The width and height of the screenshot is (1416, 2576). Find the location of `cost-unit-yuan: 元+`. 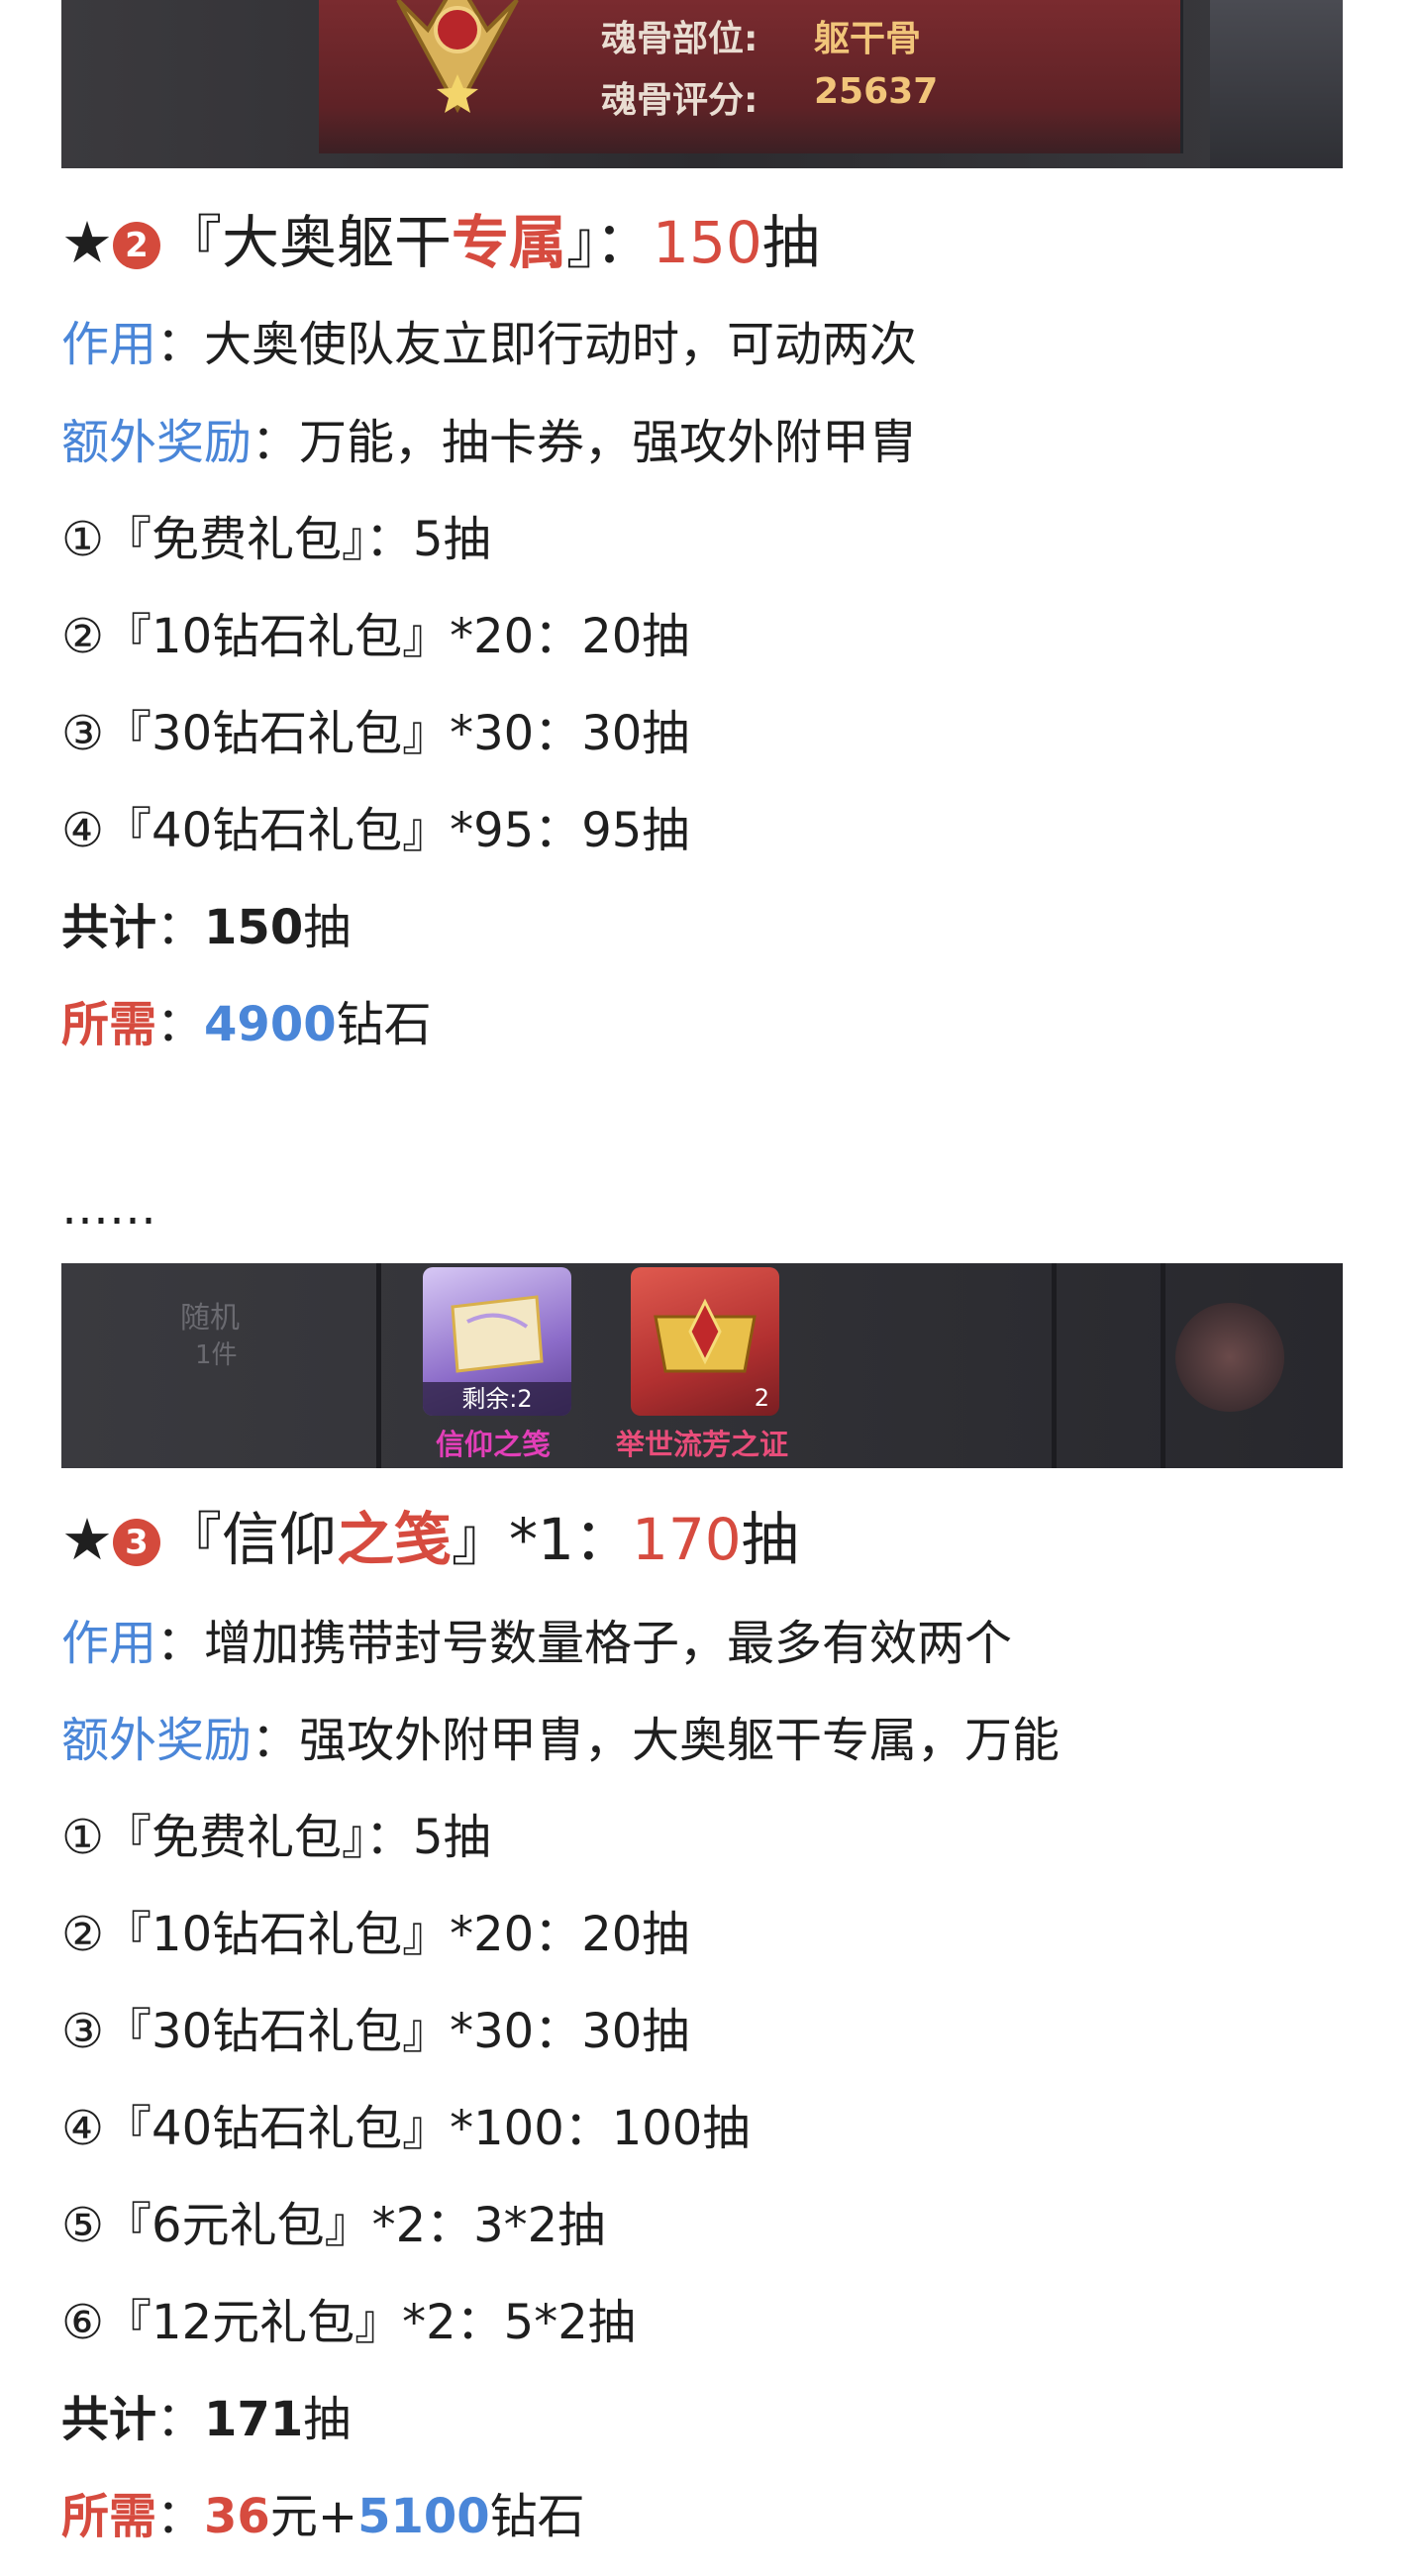

cost-unit-yuan: 元+ is located at coordinates (313, 2517).